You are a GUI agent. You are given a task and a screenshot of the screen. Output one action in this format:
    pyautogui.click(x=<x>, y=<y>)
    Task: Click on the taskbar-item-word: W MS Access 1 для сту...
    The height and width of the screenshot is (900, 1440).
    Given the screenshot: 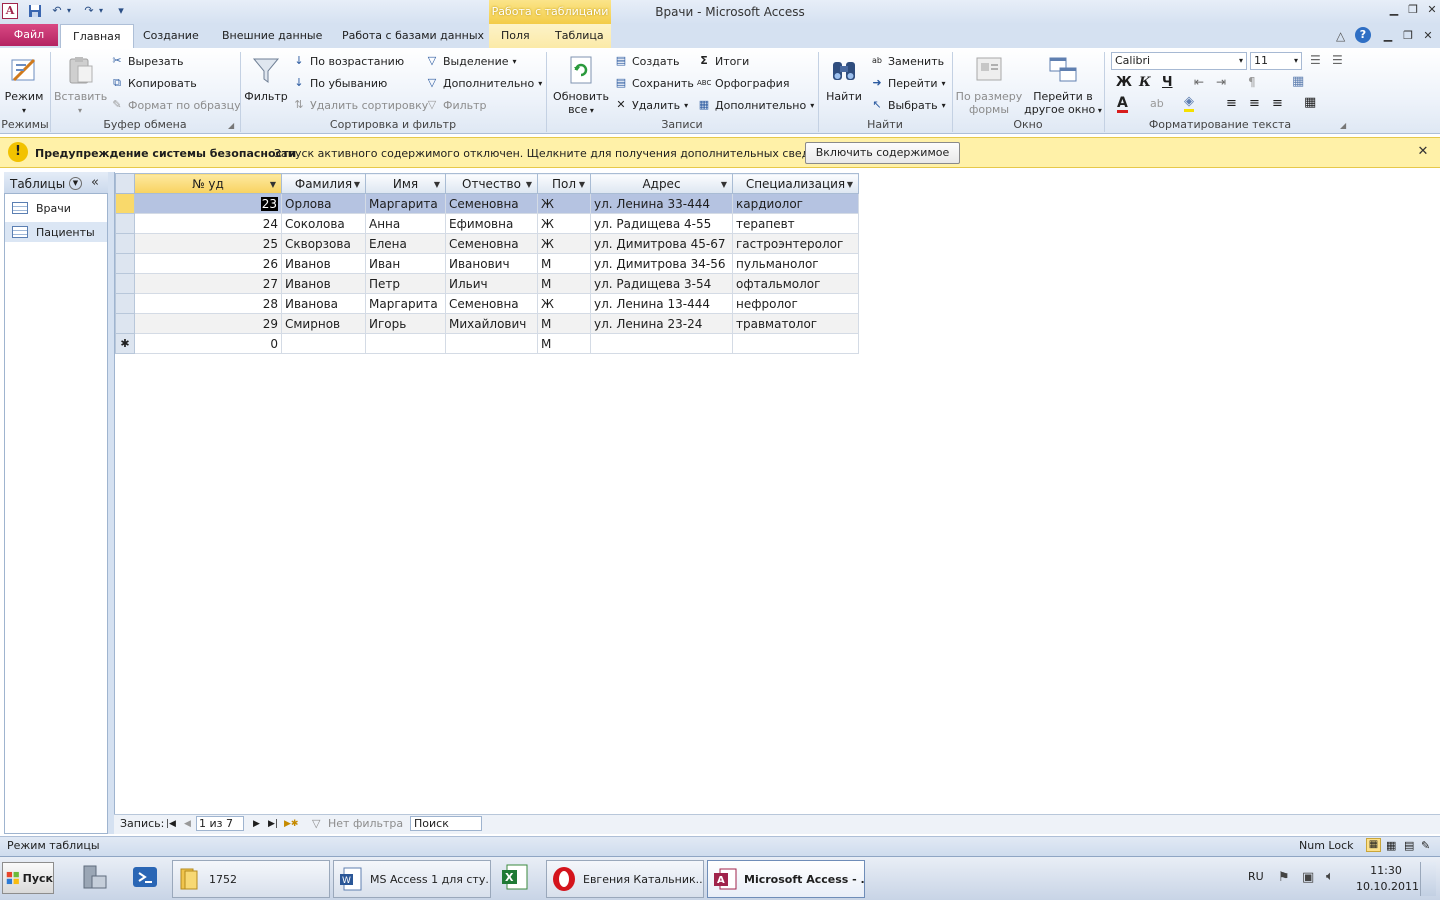 What is the action you would take?
    pyautogui.click(x=412, y=879)
    